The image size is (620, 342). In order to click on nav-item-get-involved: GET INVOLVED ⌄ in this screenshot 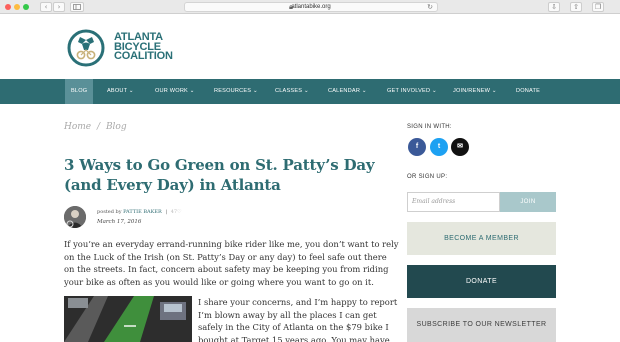, I will do `click(412, 91)`.